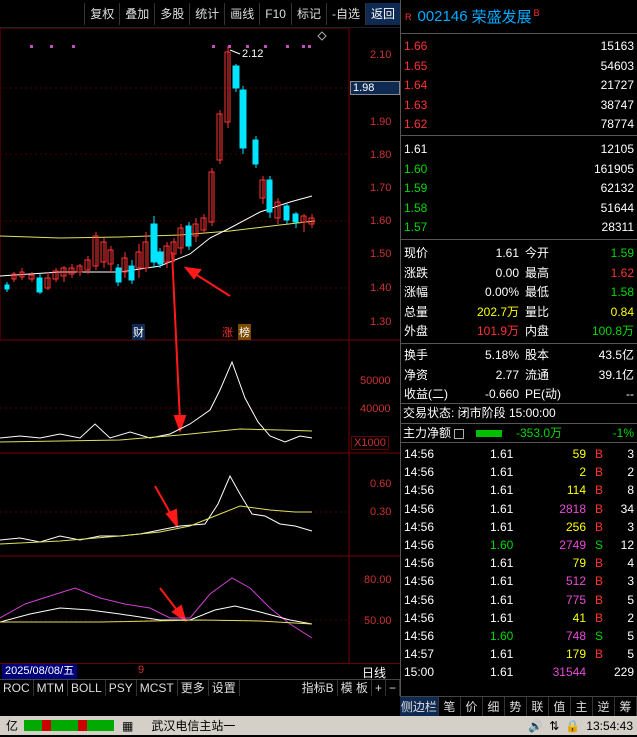  I want to click on tab-price: 价, so click(472, 706).